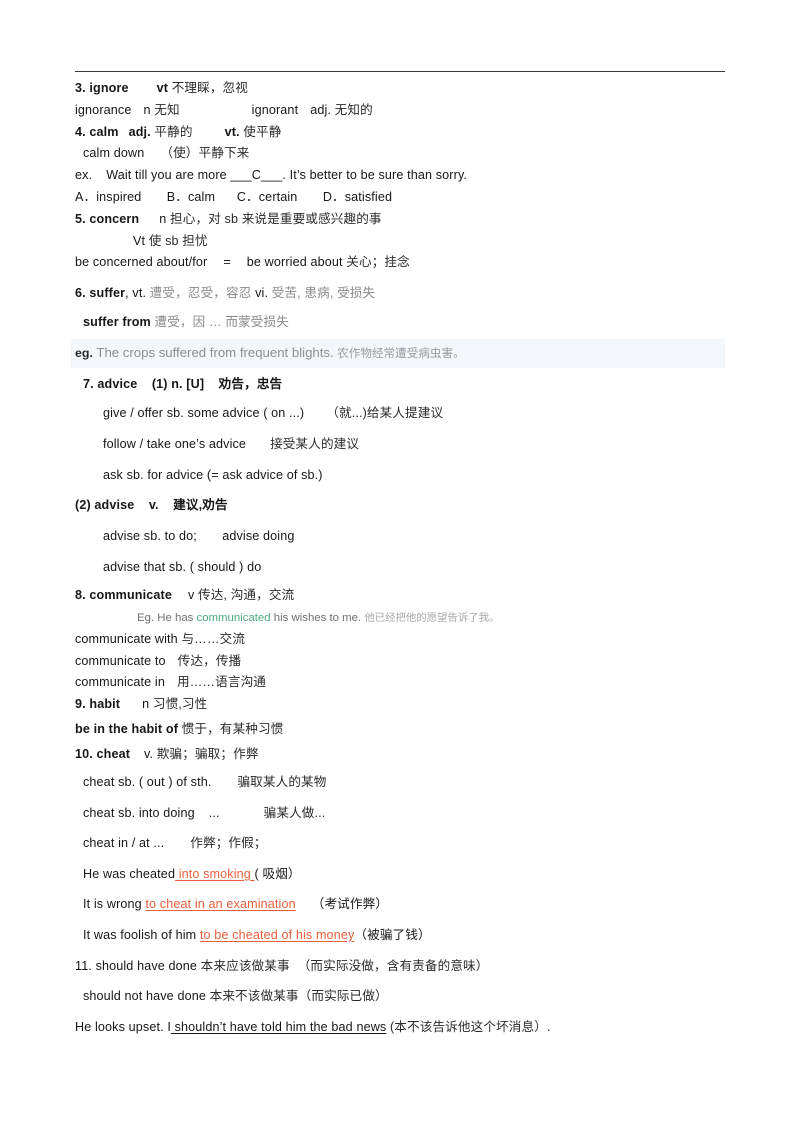 The height and width of the screenshot is (1132, 800). What do you see at coordinates (175, 443) in the screenshot?
I see `advice-phrase-2: follow / take one’s advice` at bounding box center [175, 443].